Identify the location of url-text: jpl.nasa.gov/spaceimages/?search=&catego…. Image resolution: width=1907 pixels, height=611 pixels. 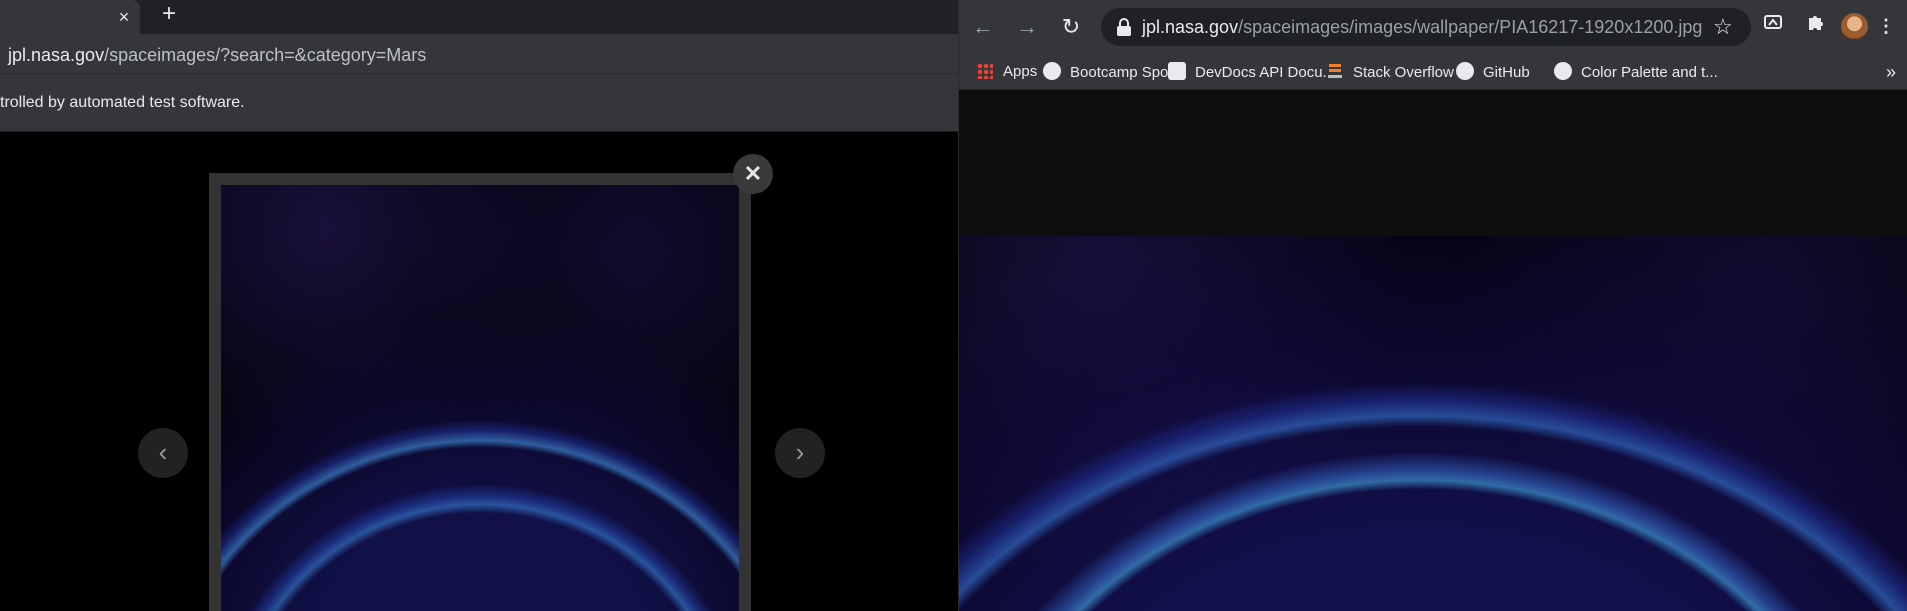
(217, 55).